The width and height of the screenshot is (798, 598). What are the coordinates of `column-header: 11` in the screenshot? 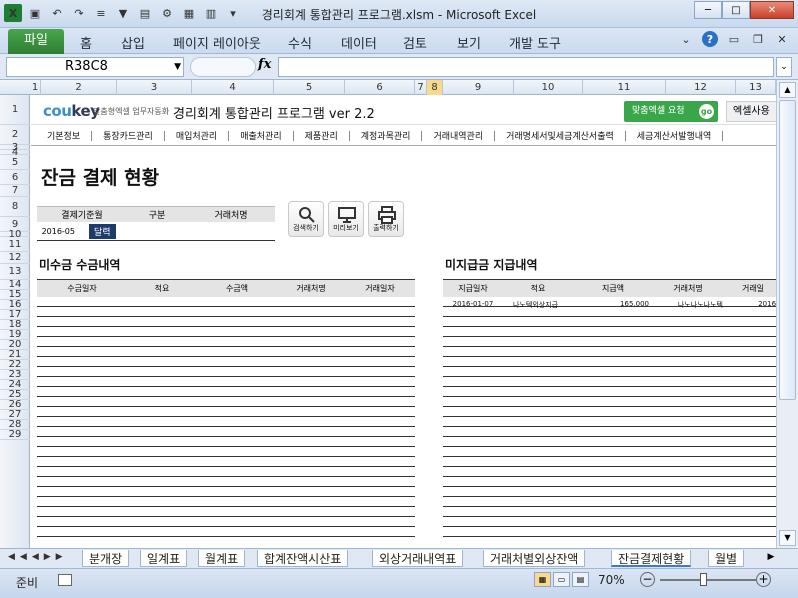 It's located at (624, 87).